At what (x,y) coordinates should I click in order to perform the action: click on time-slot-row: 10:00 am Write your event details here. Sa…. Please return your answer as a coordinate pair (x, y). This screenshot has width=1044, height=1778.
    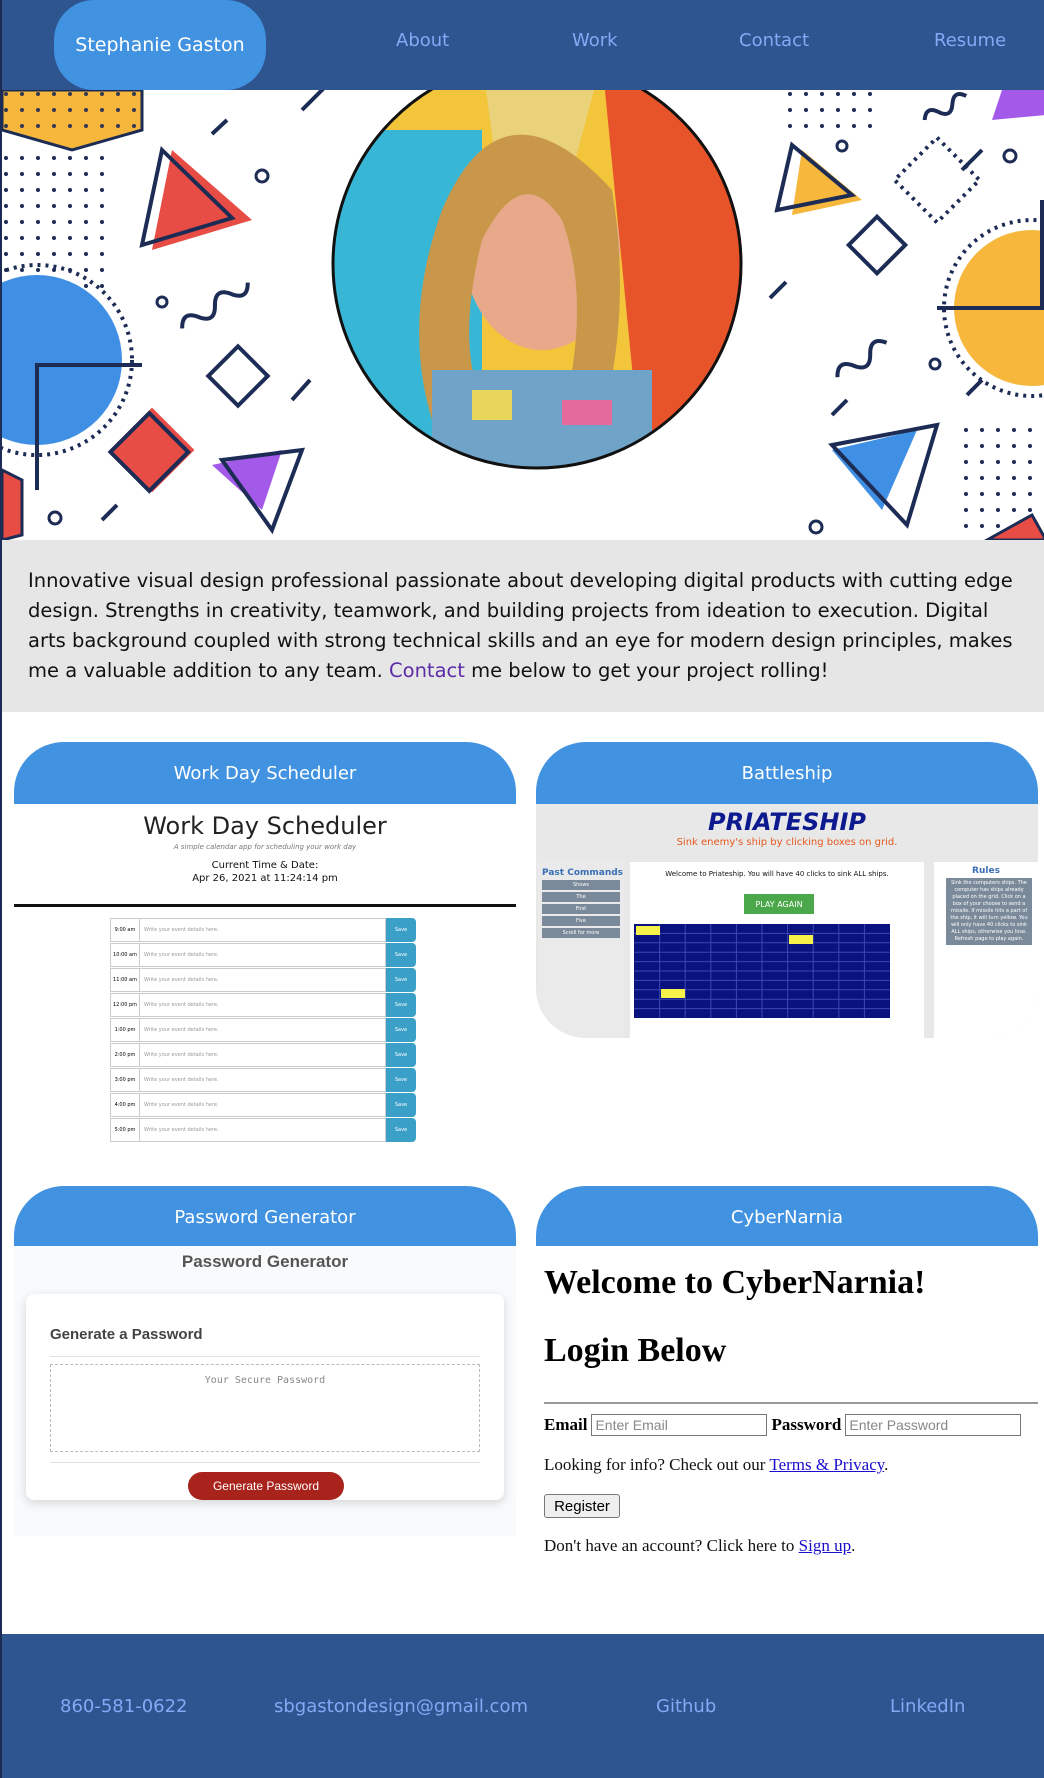
    Looking at the image, I should click on (263, 955).